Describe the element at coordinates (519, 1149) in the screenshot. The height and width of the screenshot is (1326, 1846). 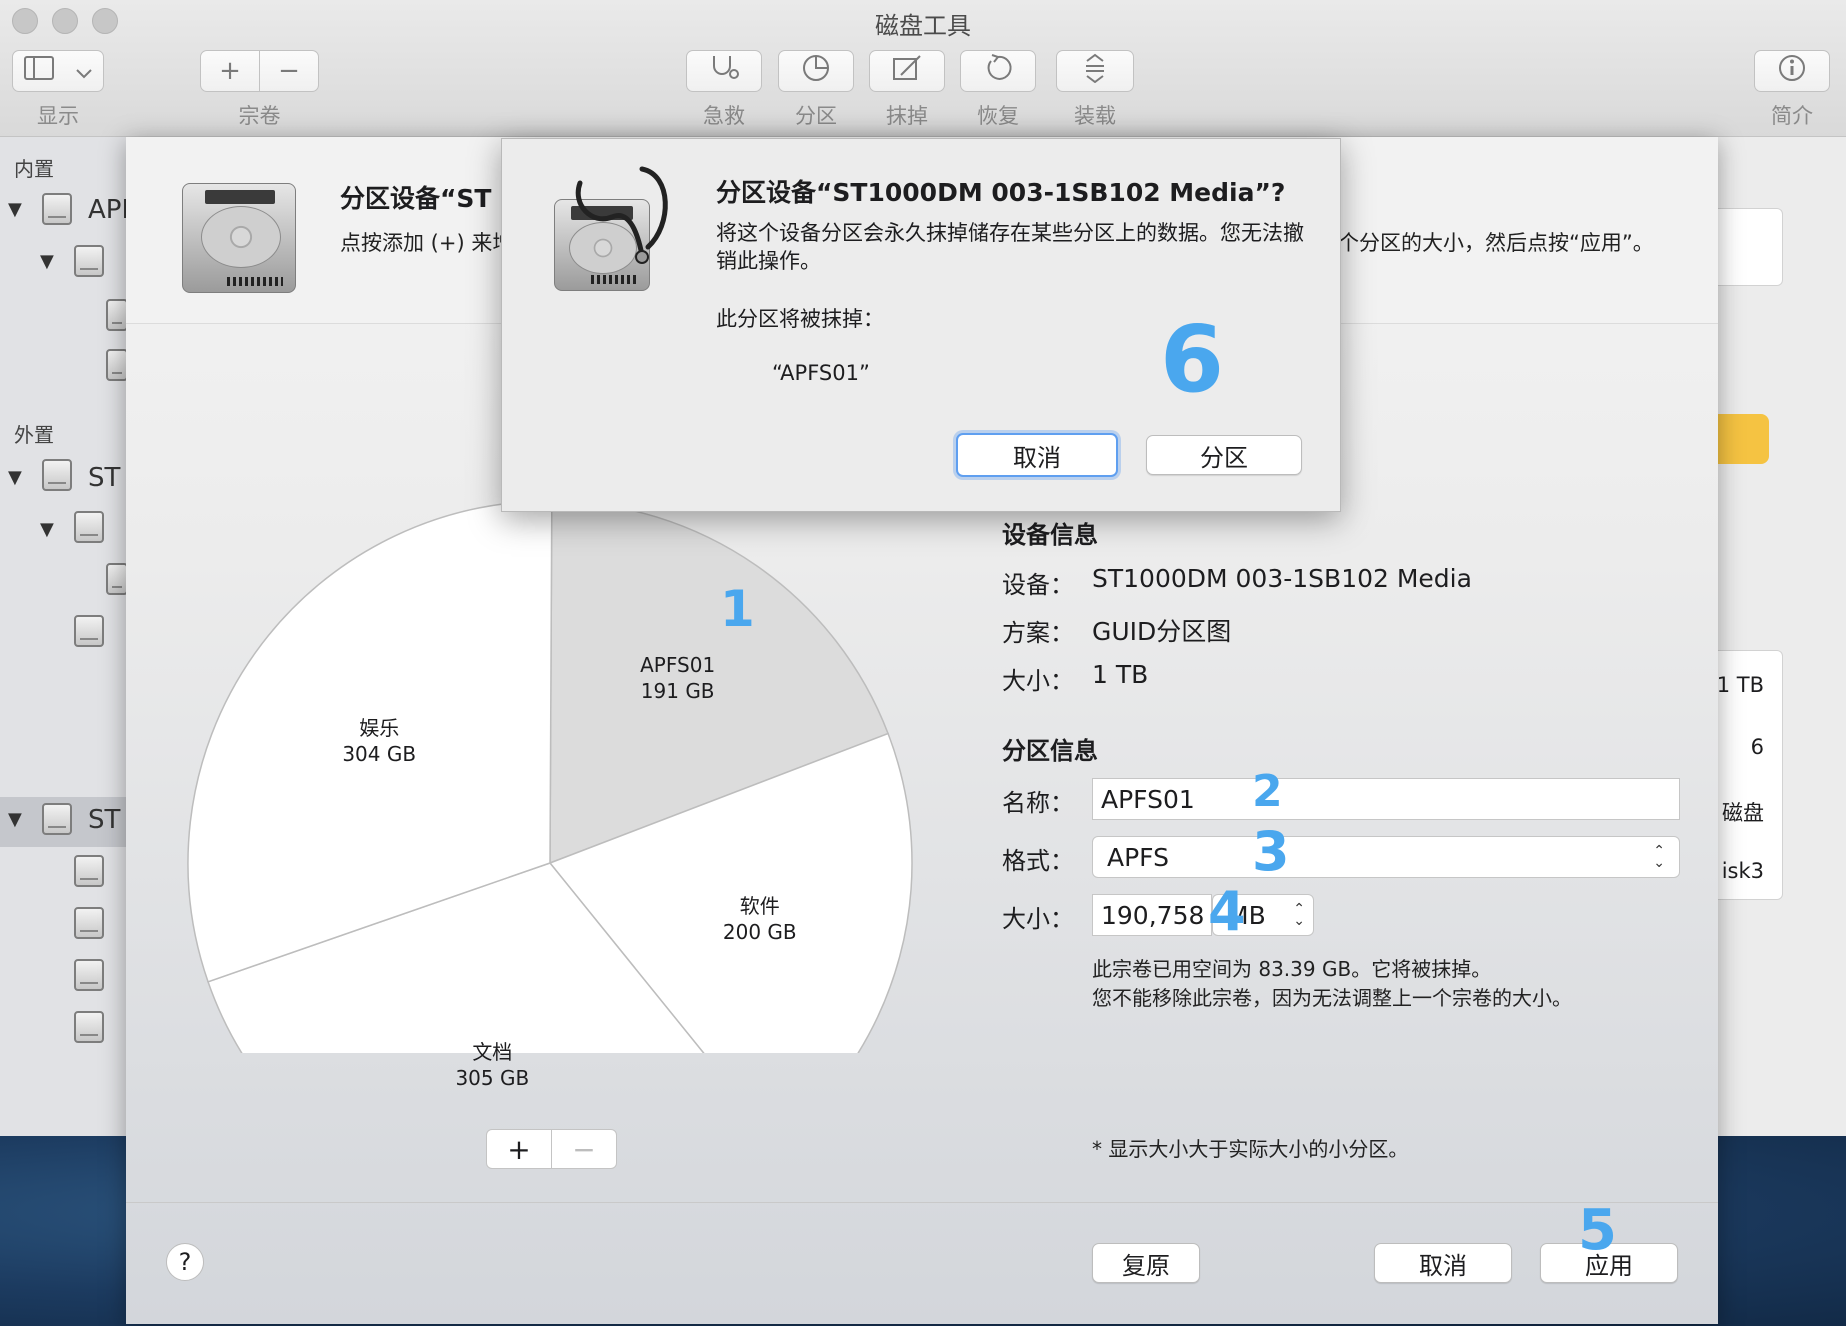
I see `add-partition-button: +` at that location.